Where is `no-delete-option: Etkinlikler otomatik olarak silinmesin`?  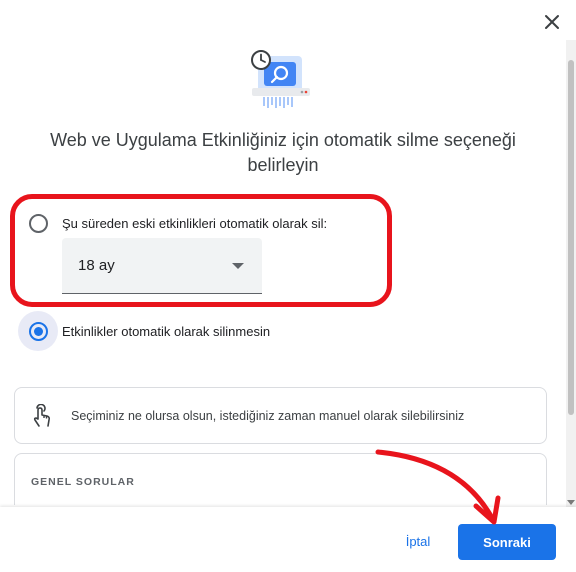
no-delete-option: Etkinlikler otomatik olarak silinmesin is located at coordinates (144, 331).